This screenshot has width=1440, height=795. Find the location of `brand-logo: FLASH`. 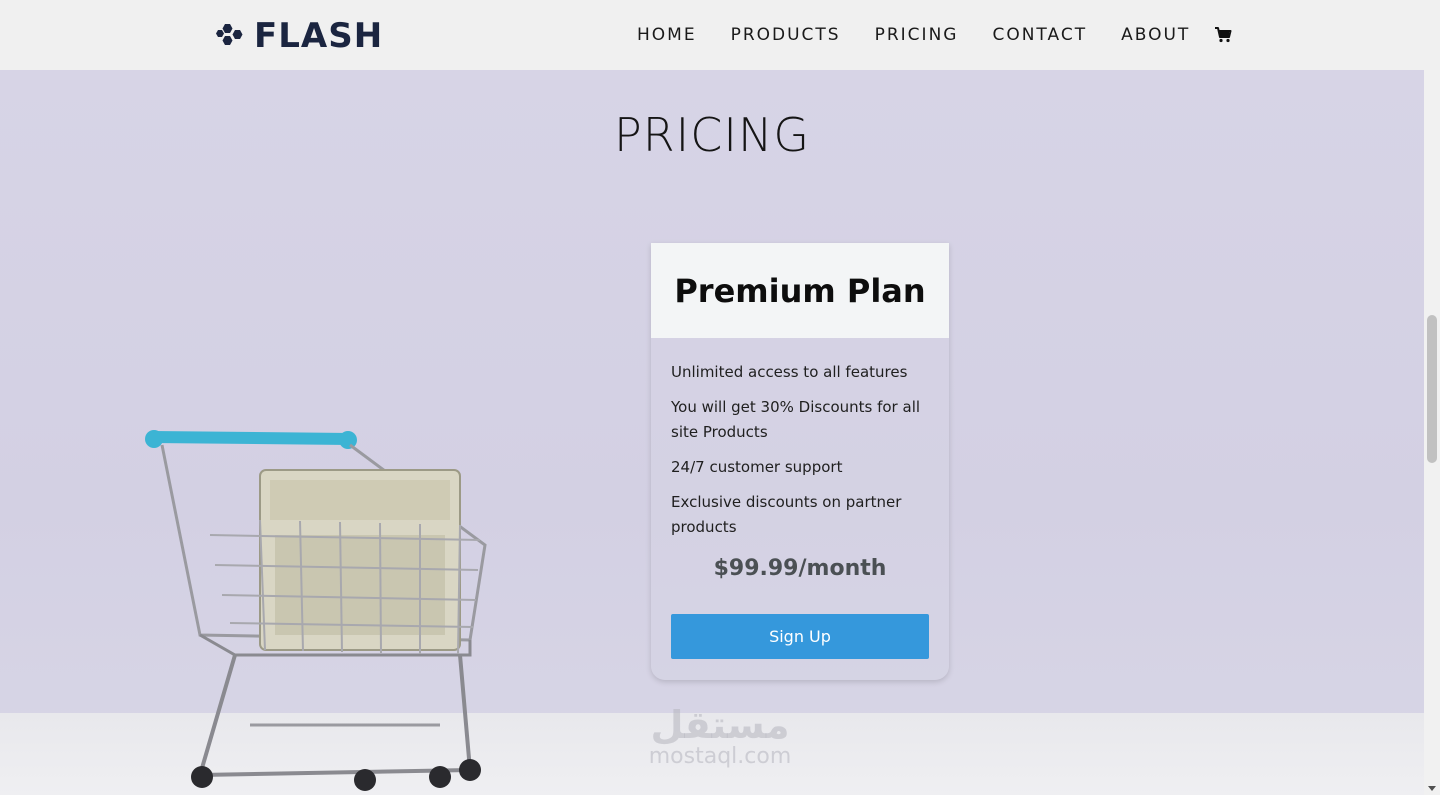

brand-logo: FLASH is located at coordinates (299, 36).